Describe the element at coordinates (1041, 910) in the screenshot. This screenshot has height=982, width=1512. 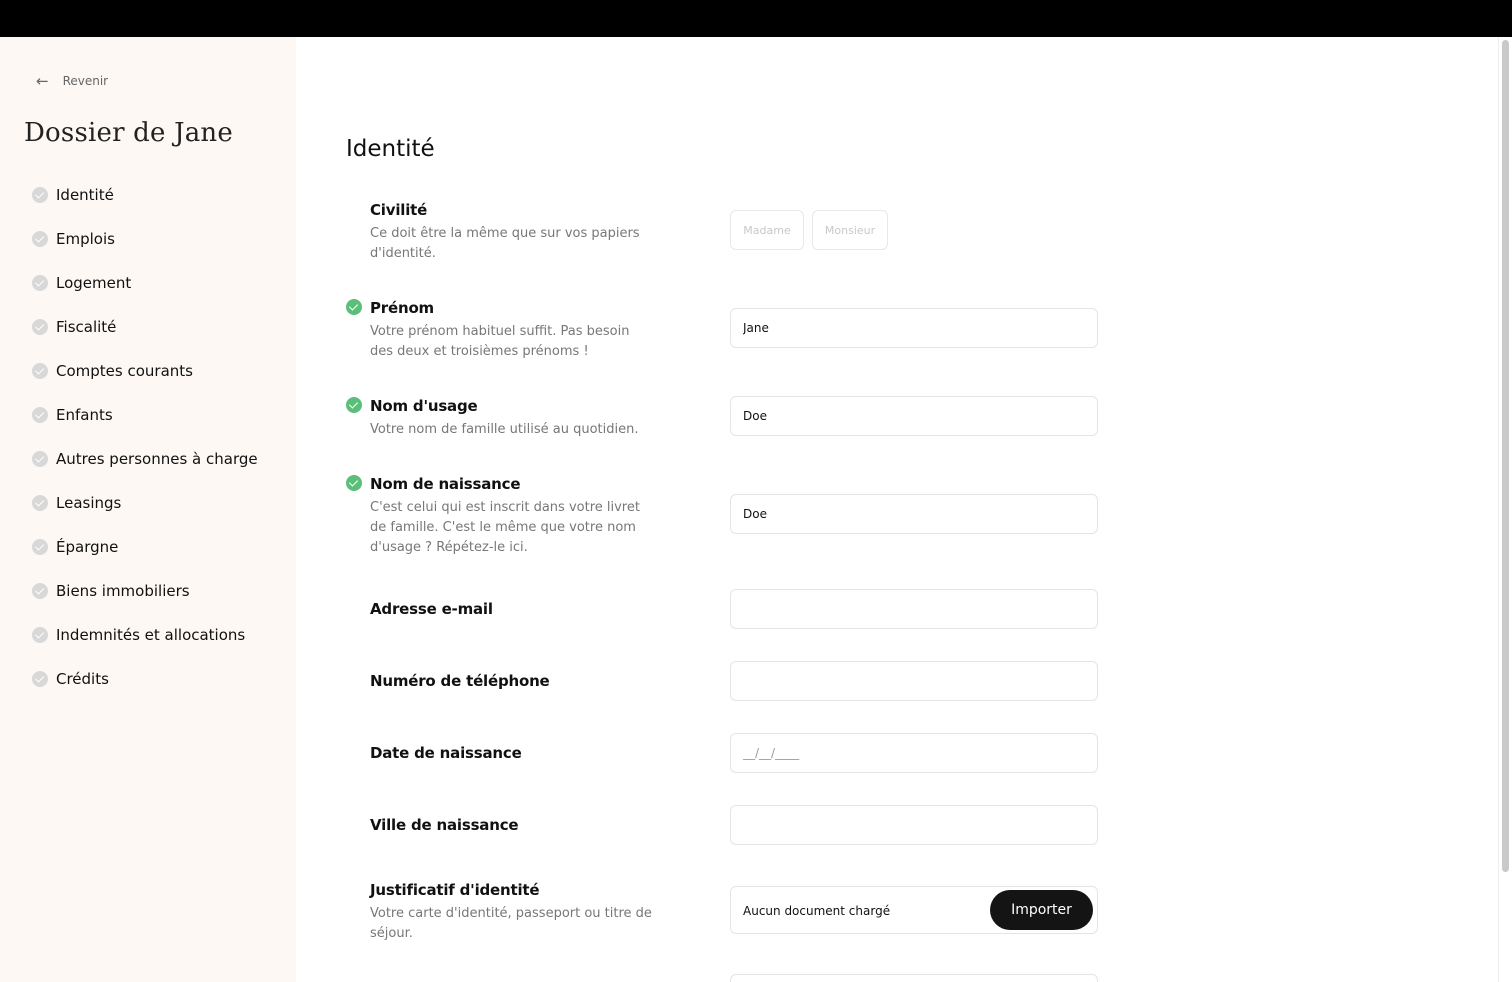
I see `import-button: Importer` at that location.